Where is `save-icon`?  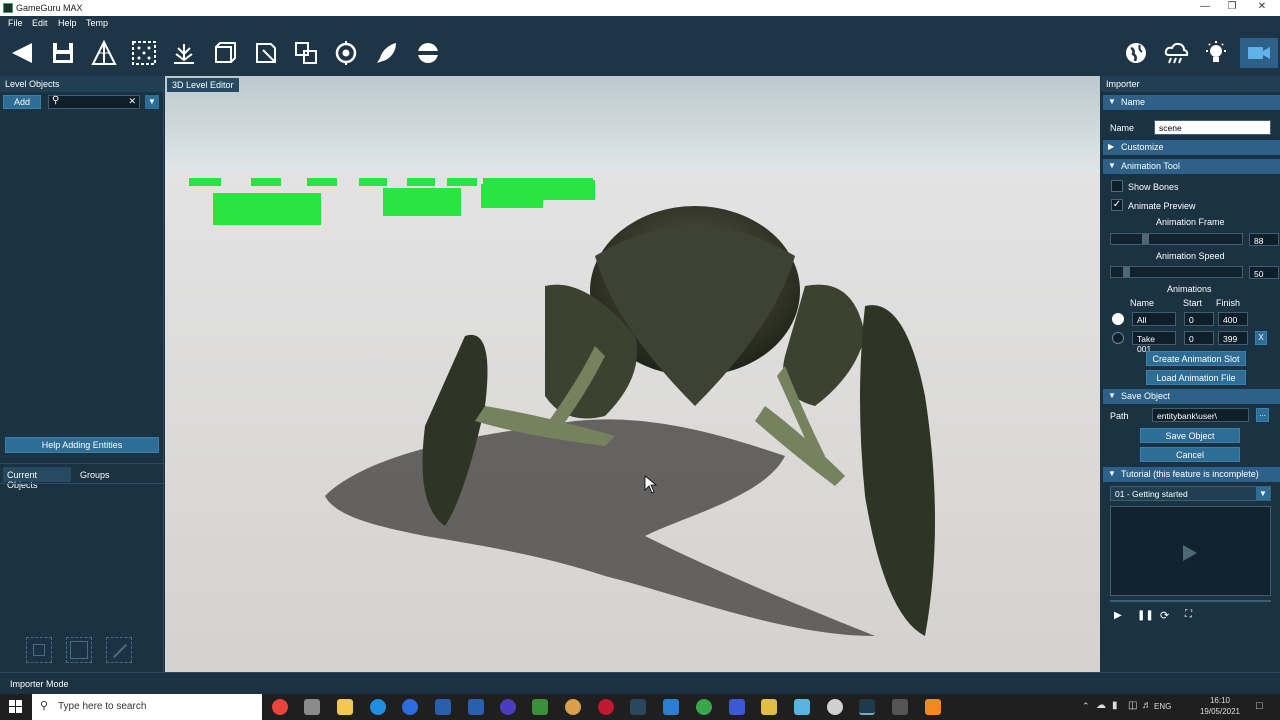 save-icon is located at coordinates (63, 53).